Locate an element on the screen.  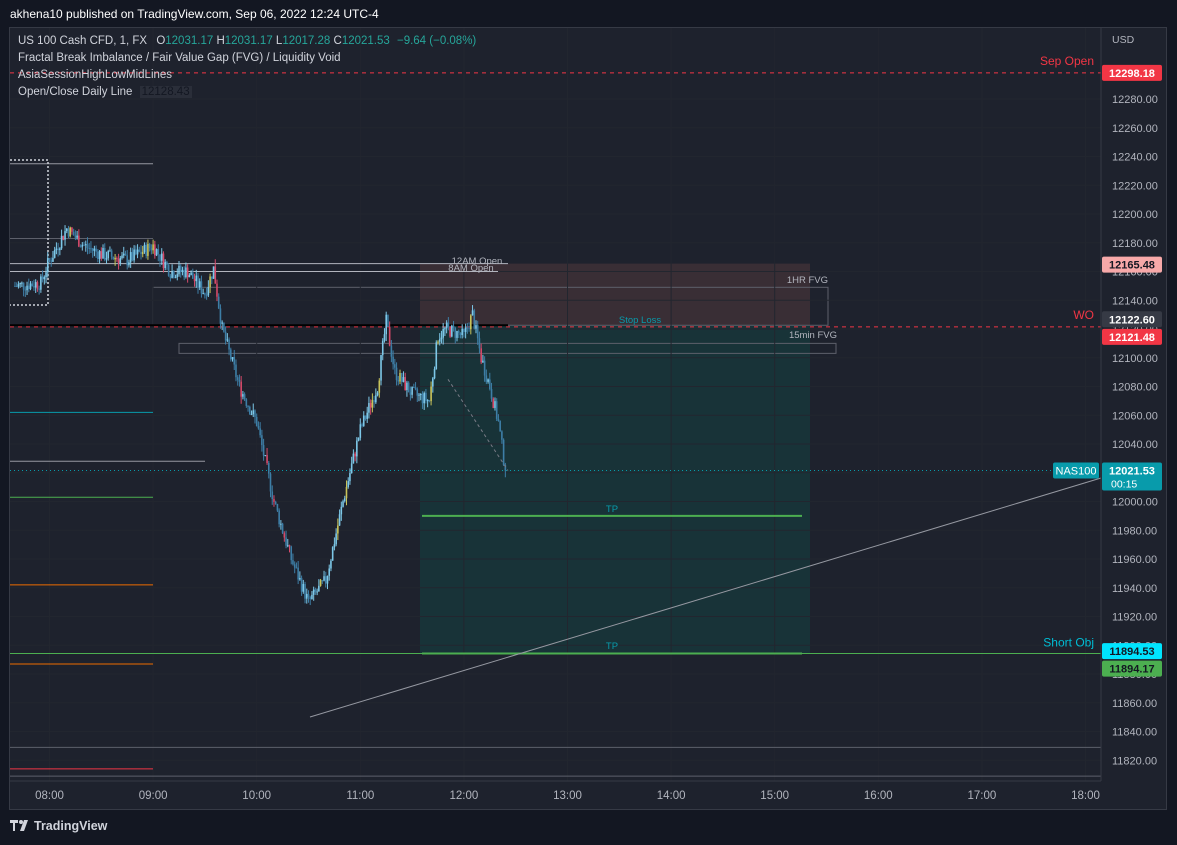
legend-symbol: US 100 Cash CFD, 1, FX is located at coordinates (83, 41).